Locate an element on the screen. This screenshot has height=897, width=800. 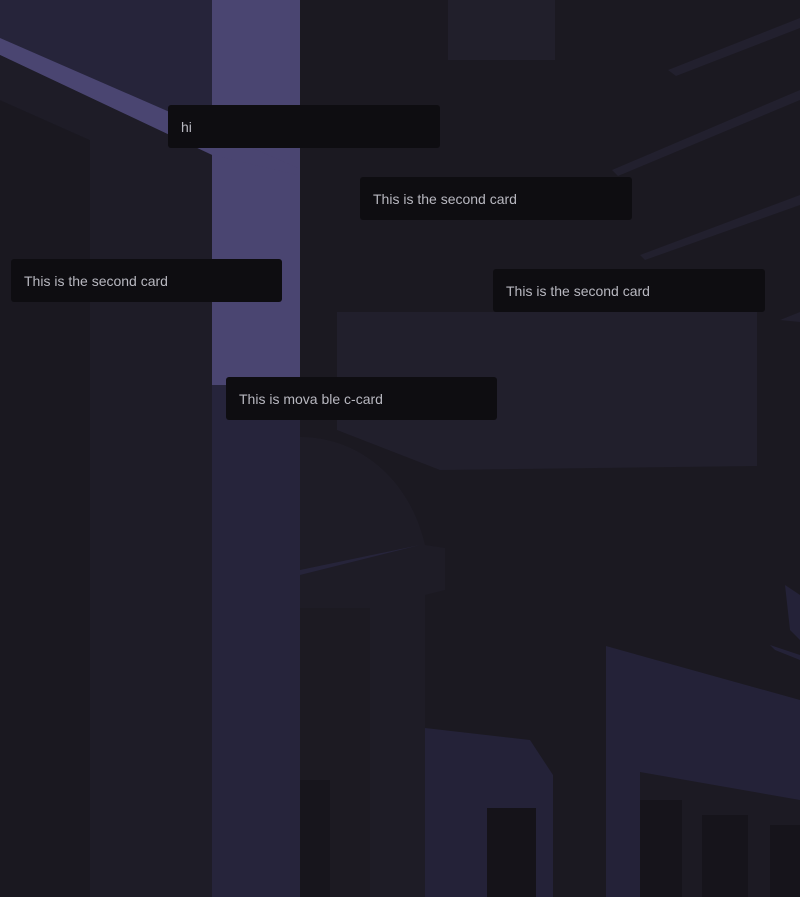
movable-card: This is mova ble c-card is located at coordinates (361, 398).